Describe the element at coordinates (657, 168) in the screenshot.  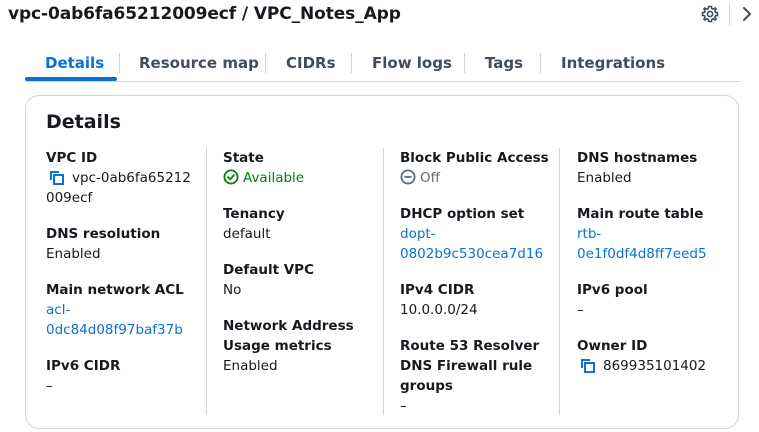
I see `field-dns-hostnames: DNS hostnames Enabled` at that location.